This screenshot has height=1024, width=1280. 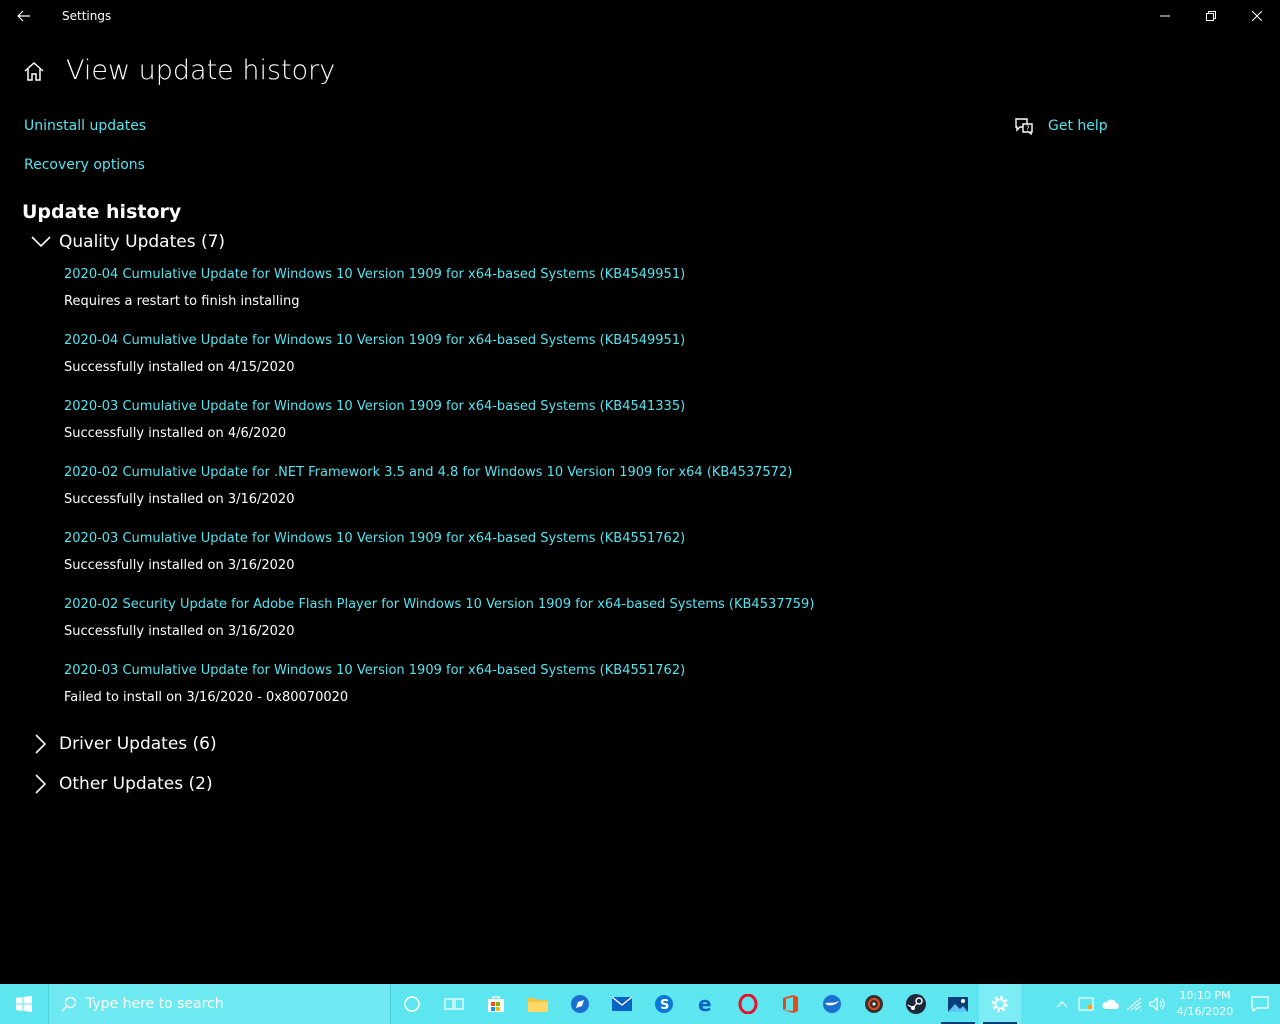 I want to click on home-button, so click(x=34, y=72).